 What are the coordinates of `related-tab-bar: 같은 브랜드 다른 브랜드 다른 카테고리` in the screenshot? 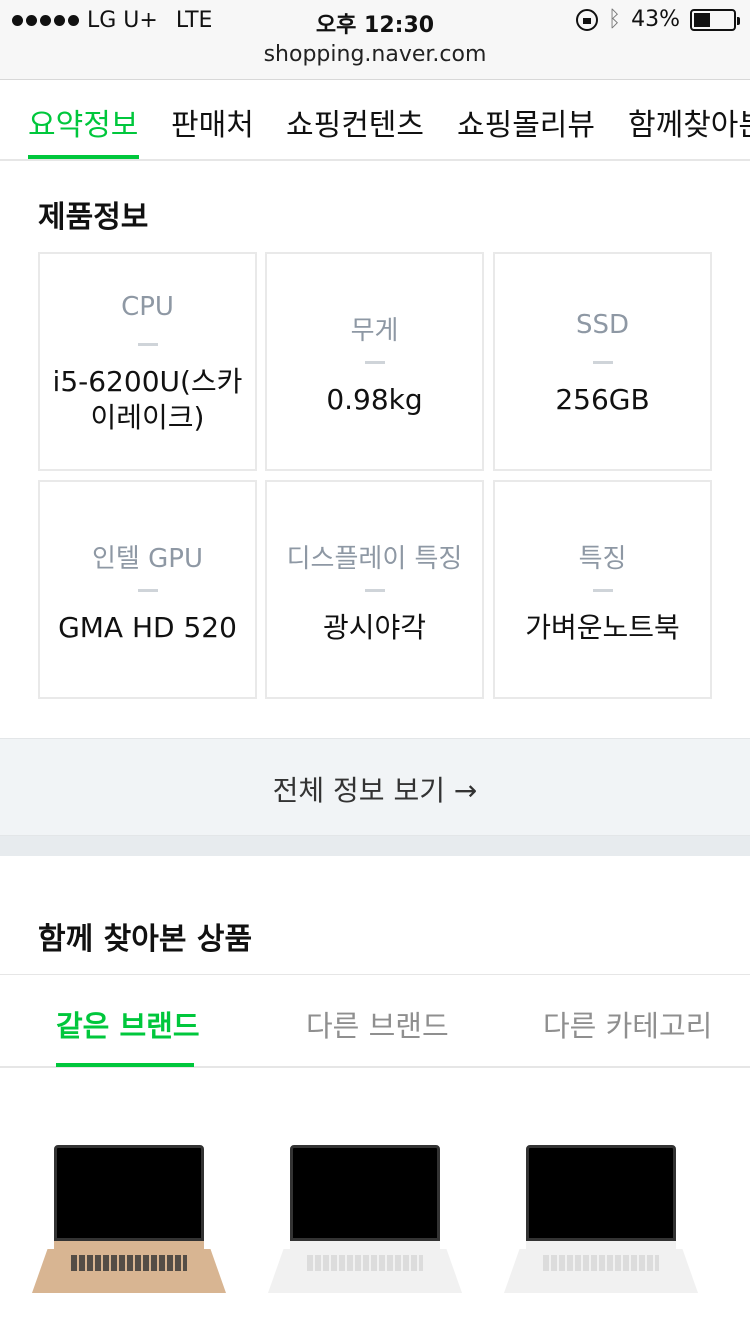 It's located at (375, 1021).